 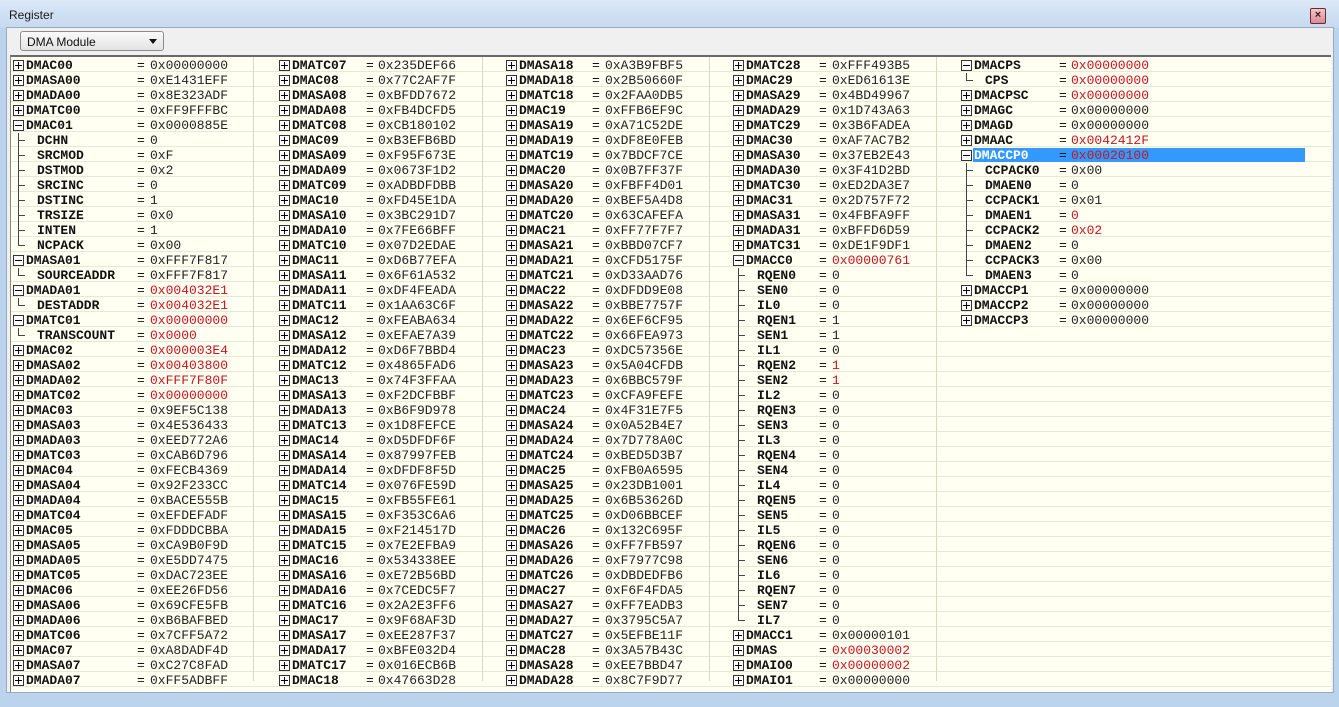 What do you see at coordinates (871, 245) in the screenshot?
I see `register-value: 0xDE1F9DF1` at bounding box center [871, 245].